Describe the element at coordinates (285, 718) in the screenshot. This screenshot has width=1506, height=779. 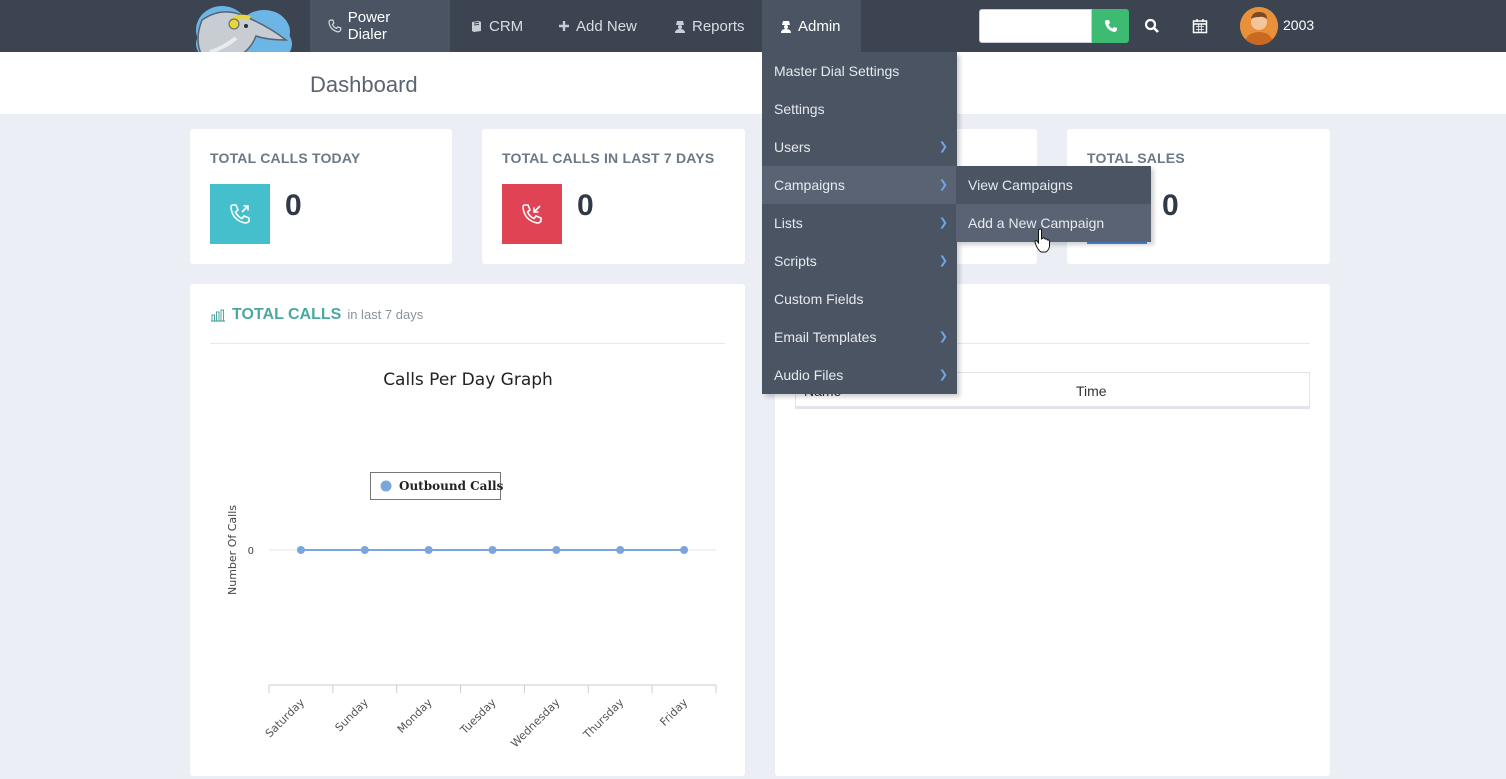
I see `x-tick-label: Saturday` at that location.